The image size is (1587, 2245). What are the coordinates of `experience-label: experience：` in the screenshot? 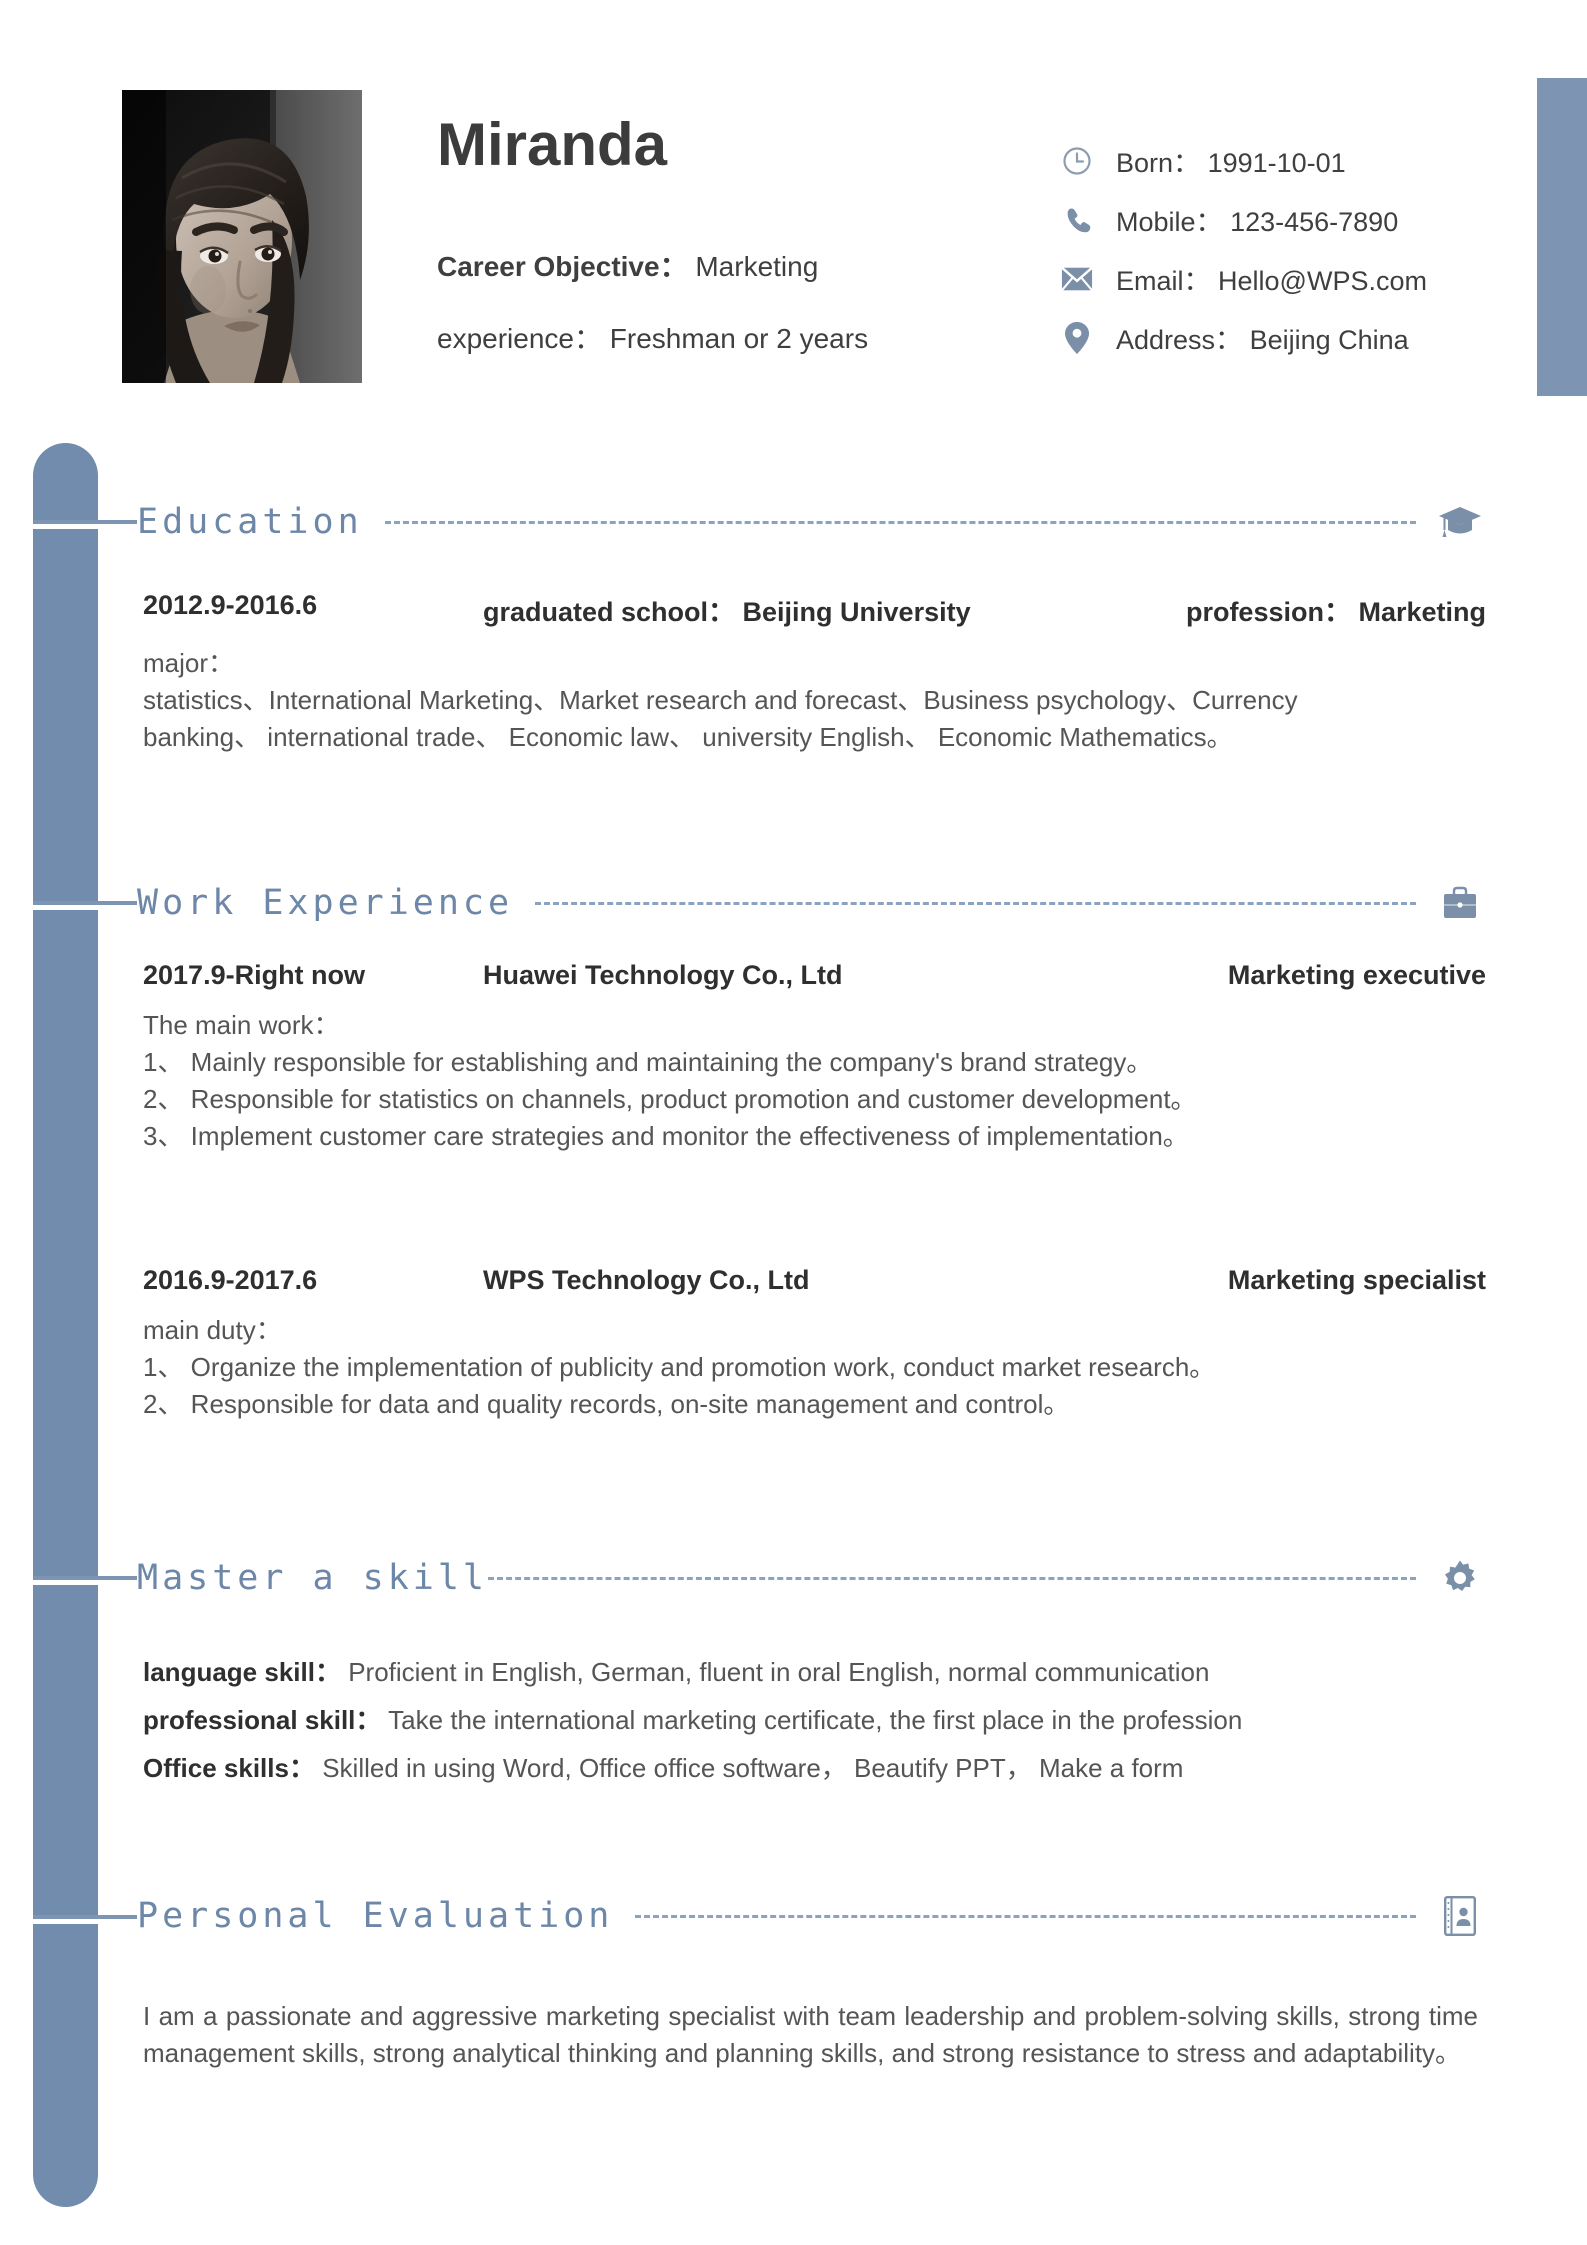 It's located at (519, 338).